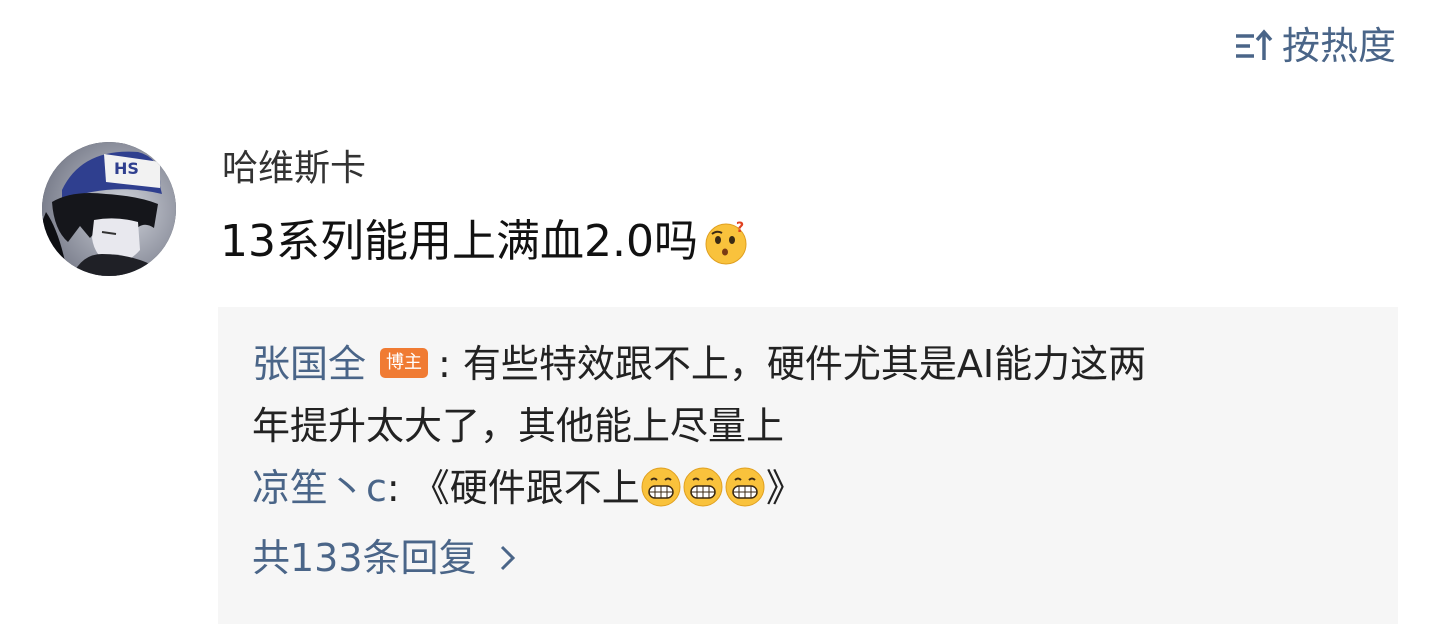 Image resolution: width=1440 pixels, height=624 pixels. Describe the element at coordinates (309, 364) in the screenshot. I see `reply-author: 张国全` at that location.